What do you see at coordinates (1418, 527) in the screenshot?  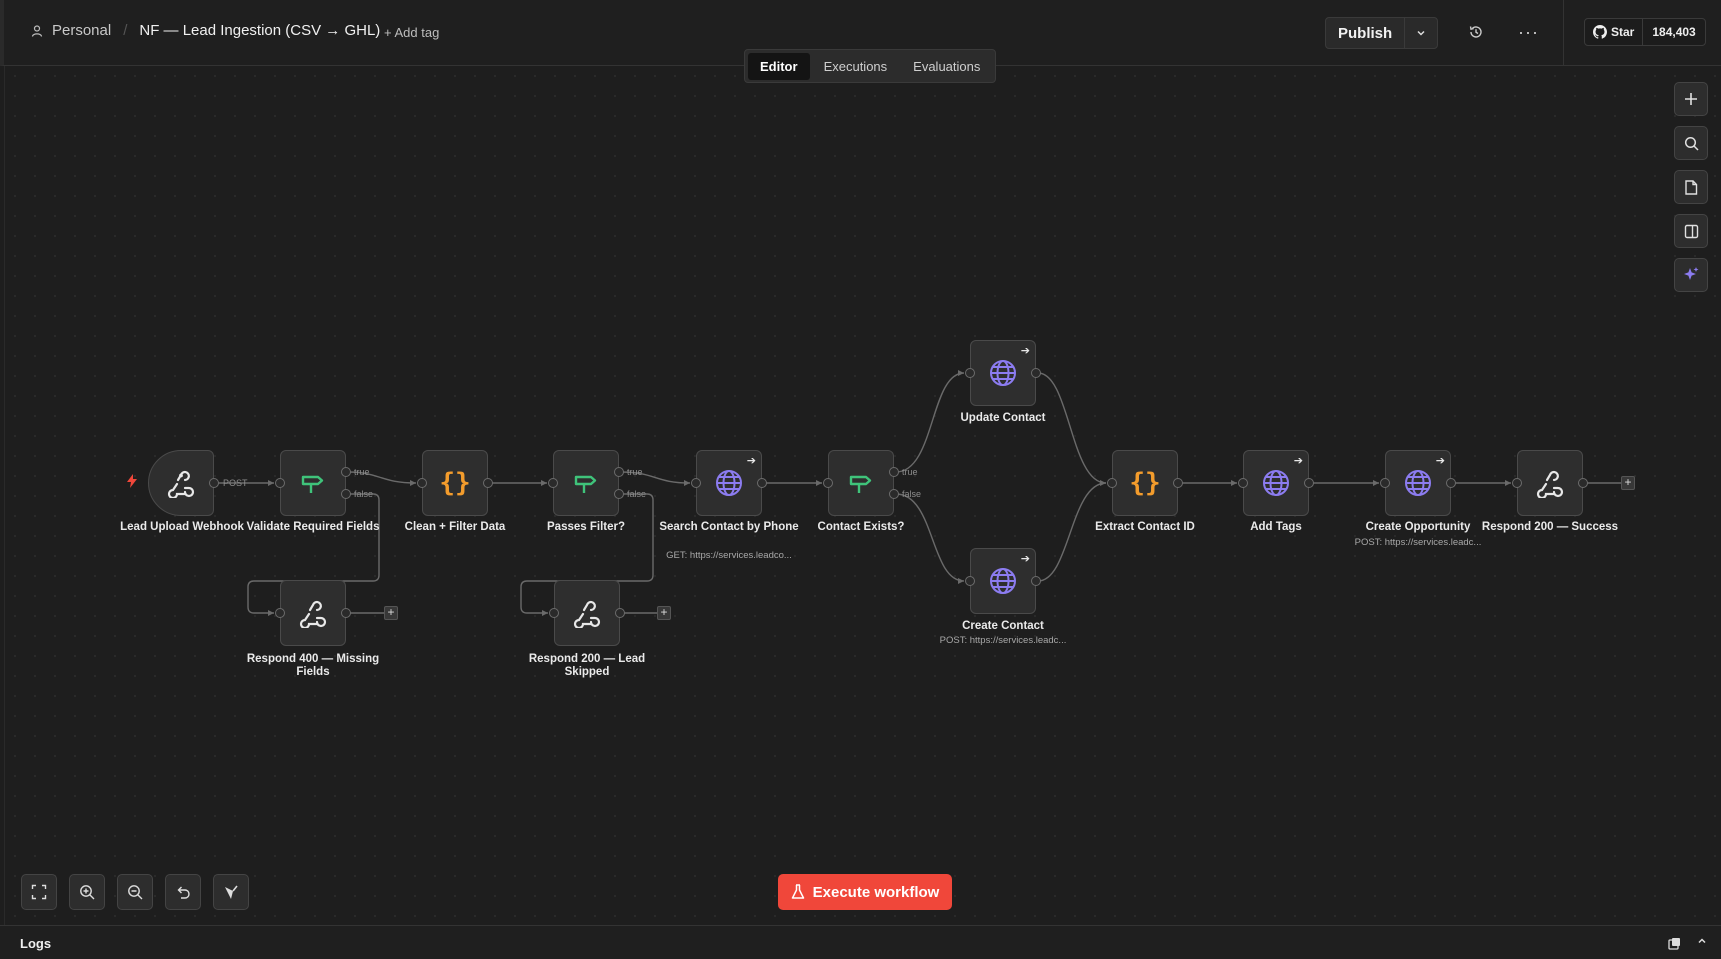 I see `node-label: Create Opportunity` at bounding box center [1418, 527].